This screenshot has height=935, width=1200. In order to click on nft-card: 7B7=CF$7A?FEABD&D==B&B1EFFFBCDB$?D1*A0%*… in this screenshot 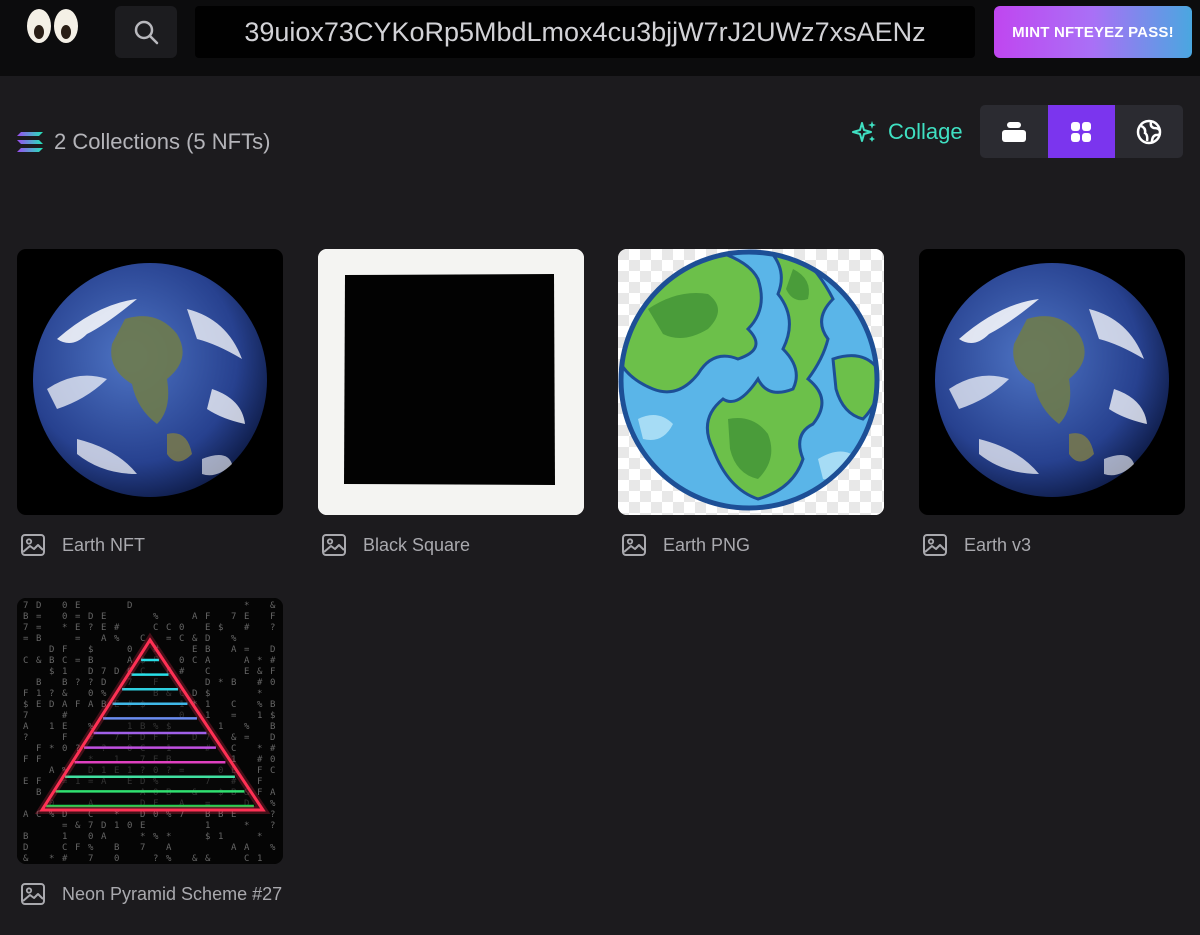, I will do `click(150, 752)`.